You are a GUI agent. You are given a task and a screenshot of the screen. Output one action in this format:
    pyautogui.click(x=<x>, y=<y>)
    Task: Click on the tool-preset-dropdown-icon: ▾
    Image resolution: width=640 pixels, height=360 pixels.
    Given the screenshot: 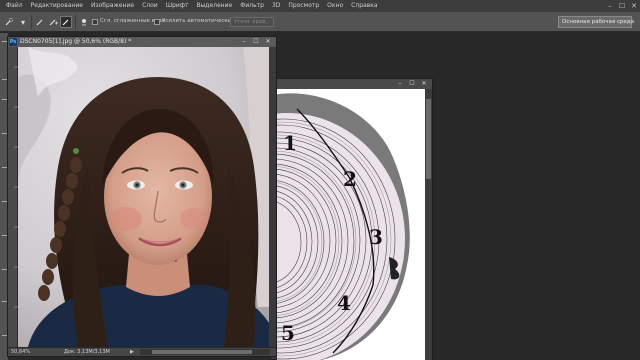 What is the action you would take?
    pyautogui.click(x=23, y=22)
    